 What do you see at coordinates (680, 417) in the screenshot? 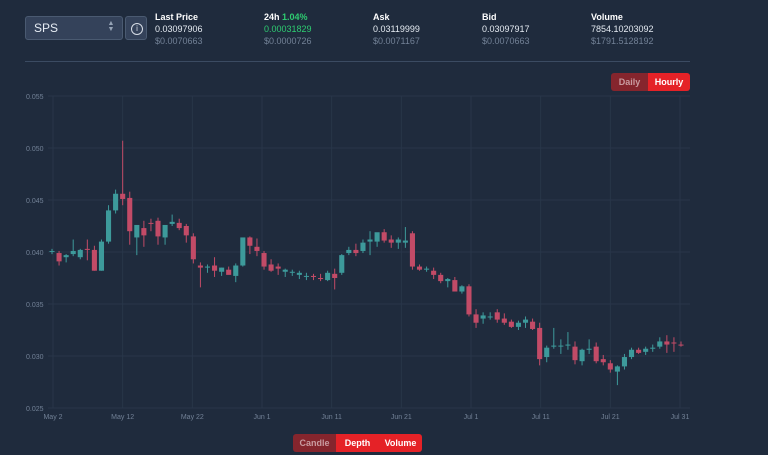
I see `x-tick-label: Jul 31` at bounding box center [680, 417].